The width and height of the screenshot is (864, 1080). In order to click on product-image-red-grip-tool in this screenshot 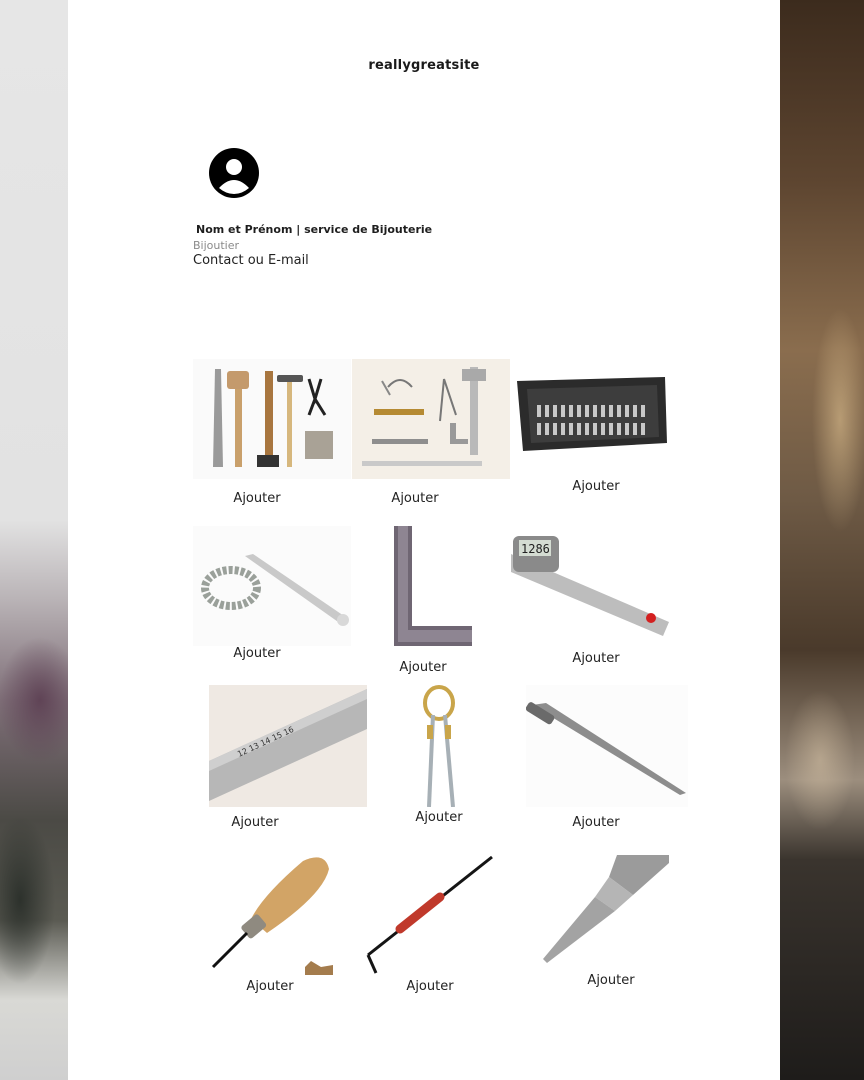, I will do `click(431, 915)`.